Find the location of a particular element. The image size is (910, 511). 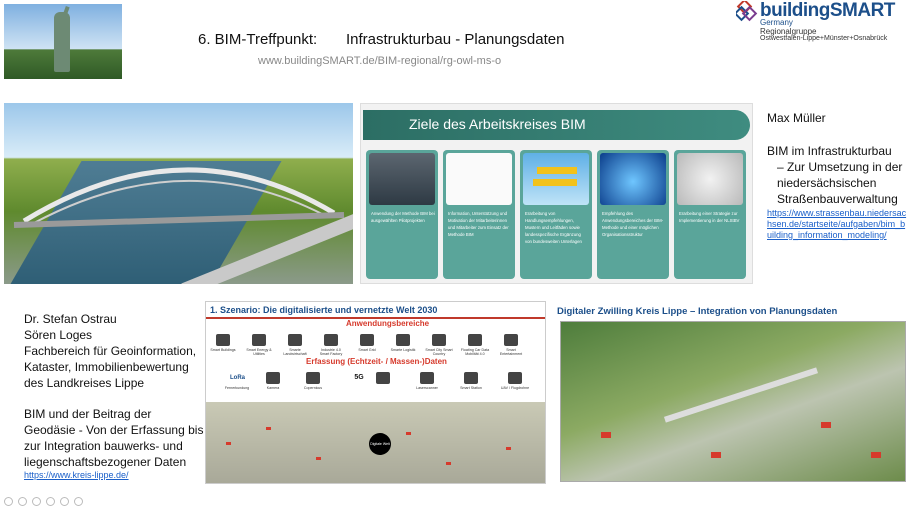

sensor-label: Smart Station is located at coordinates (471, 388).